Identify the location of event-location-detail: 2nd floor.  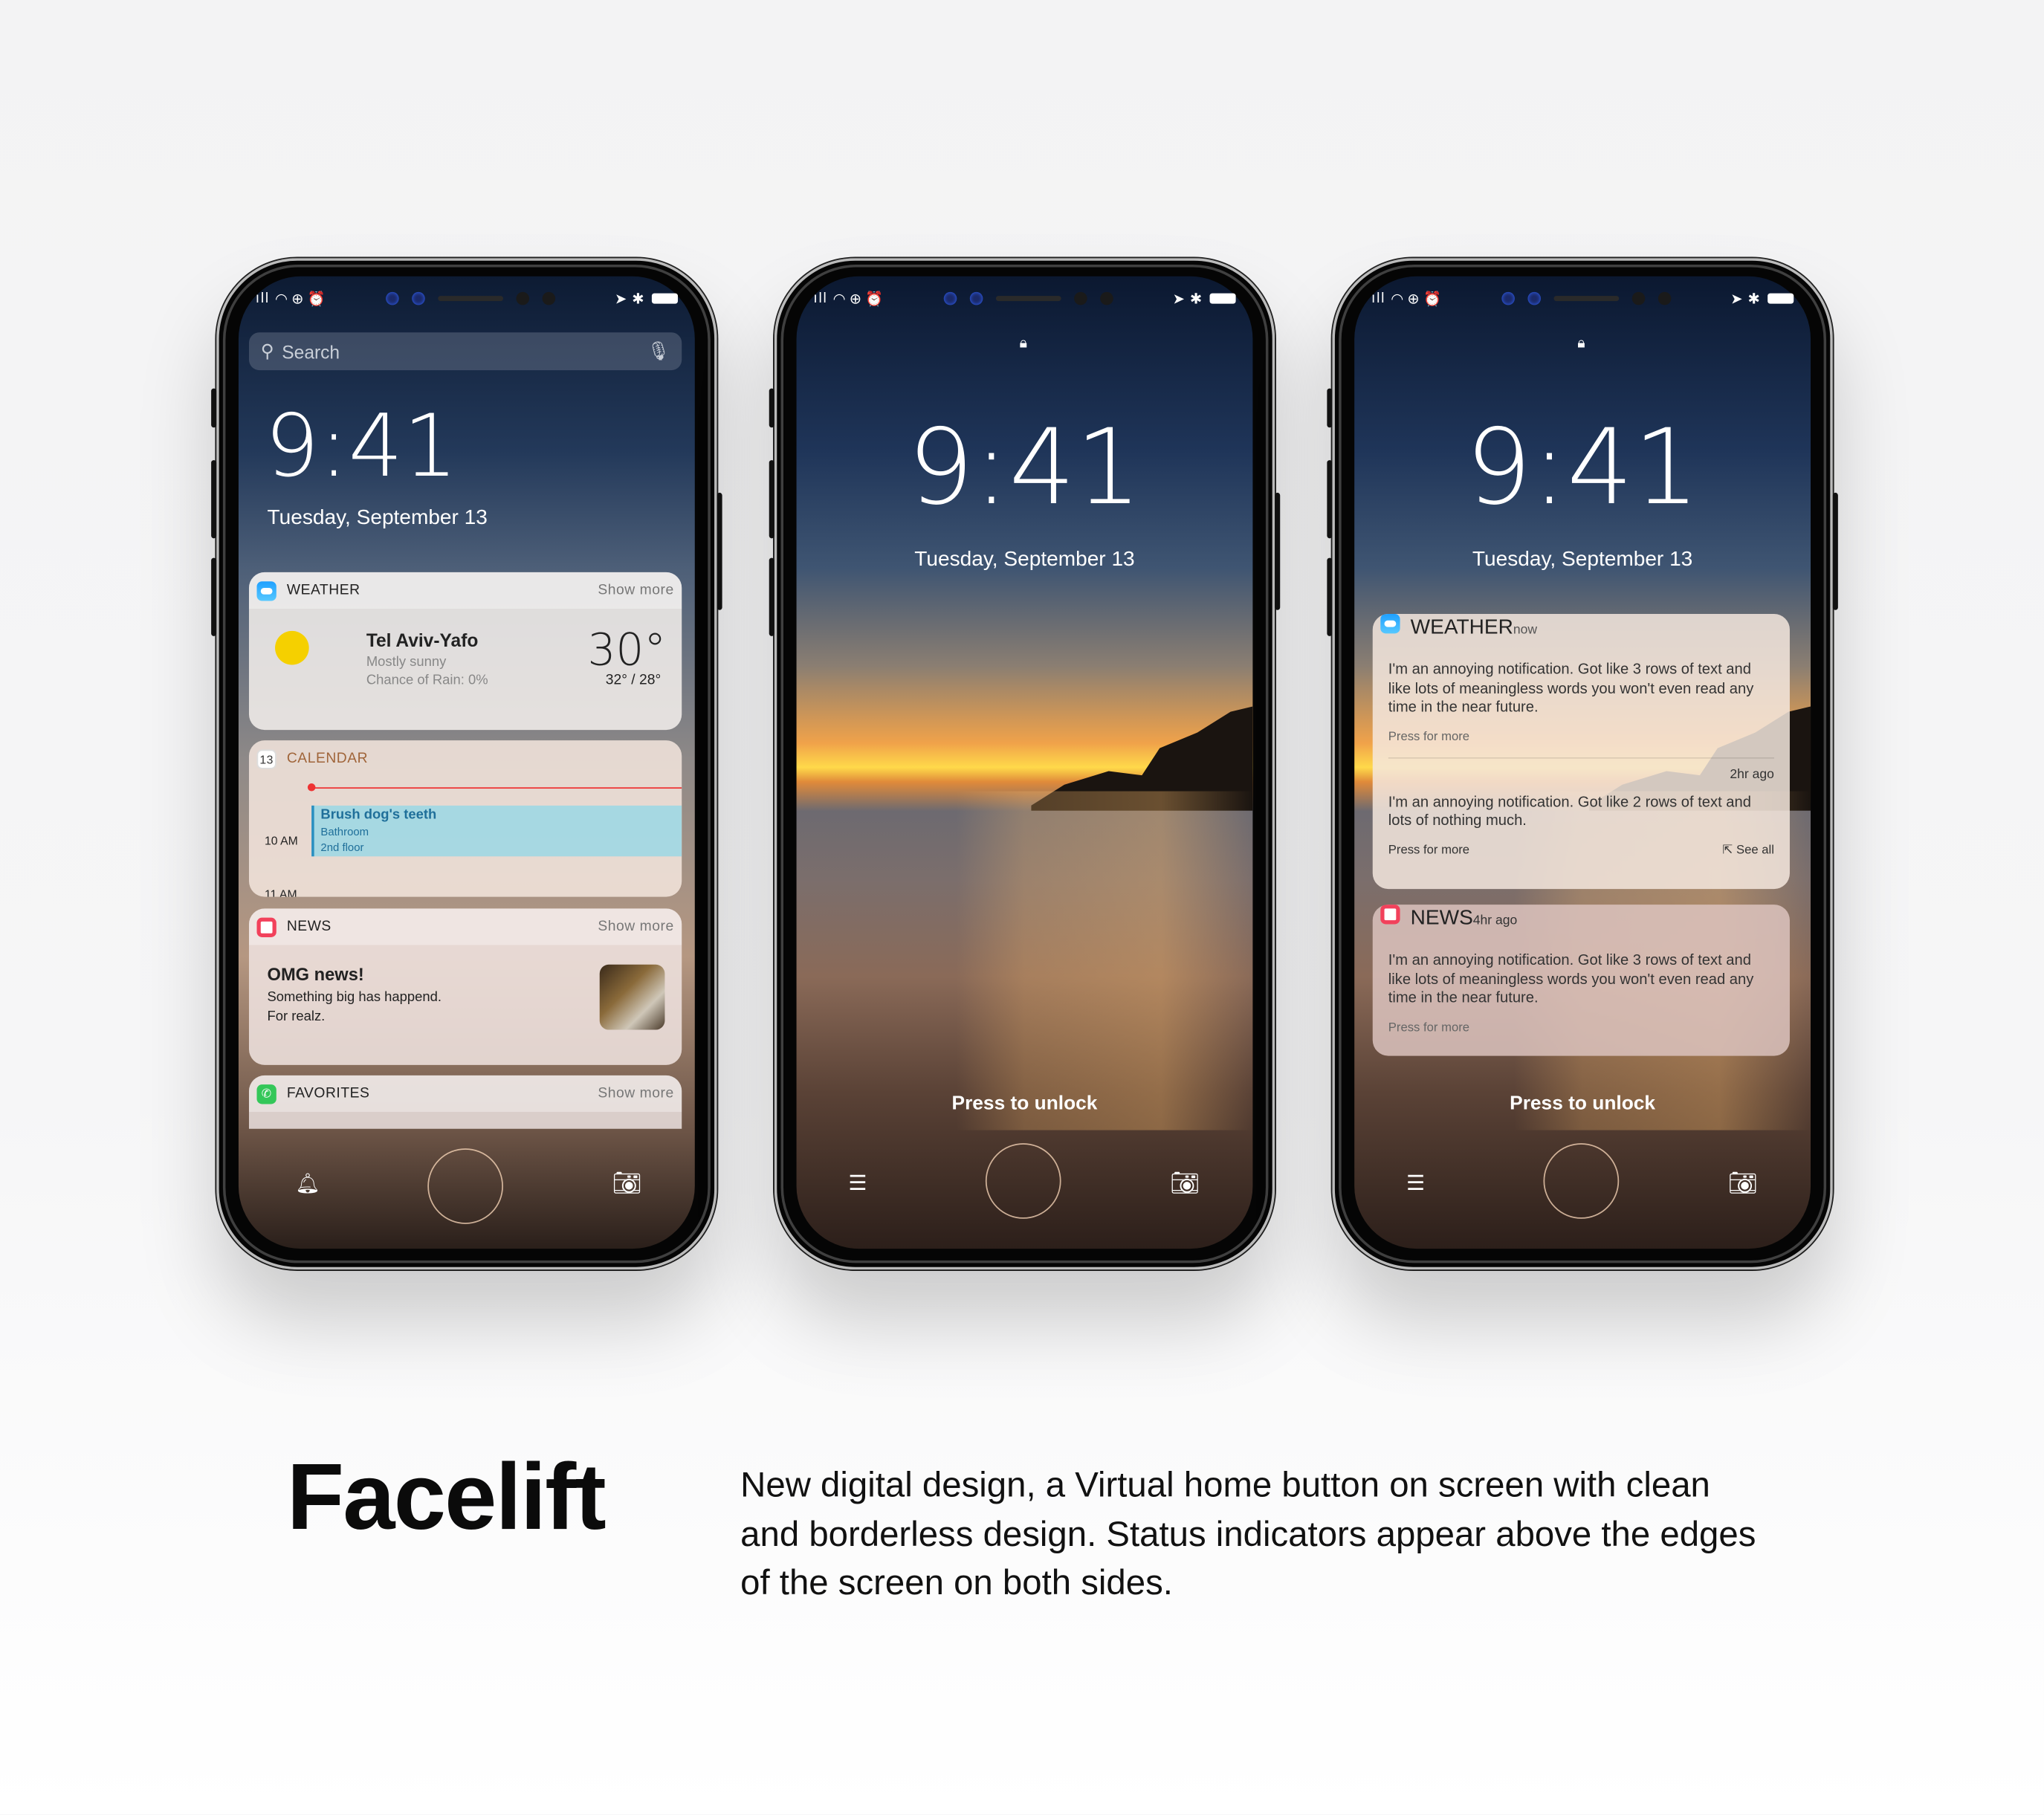
(342, 847).